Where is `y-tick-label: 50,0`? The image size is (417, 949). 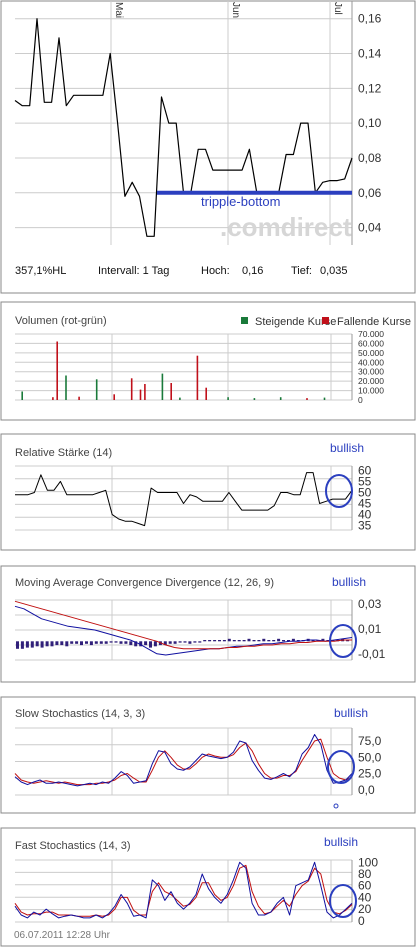
y-tick-label: 50,0 is located at coordinates (370, 757).